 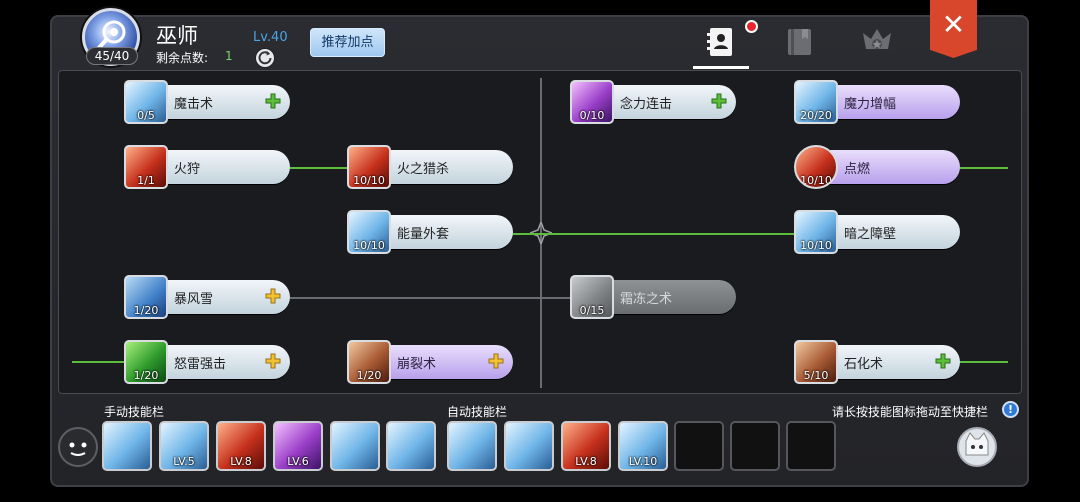 I want to click on close-button: ✕, so click(x=953, y=29).